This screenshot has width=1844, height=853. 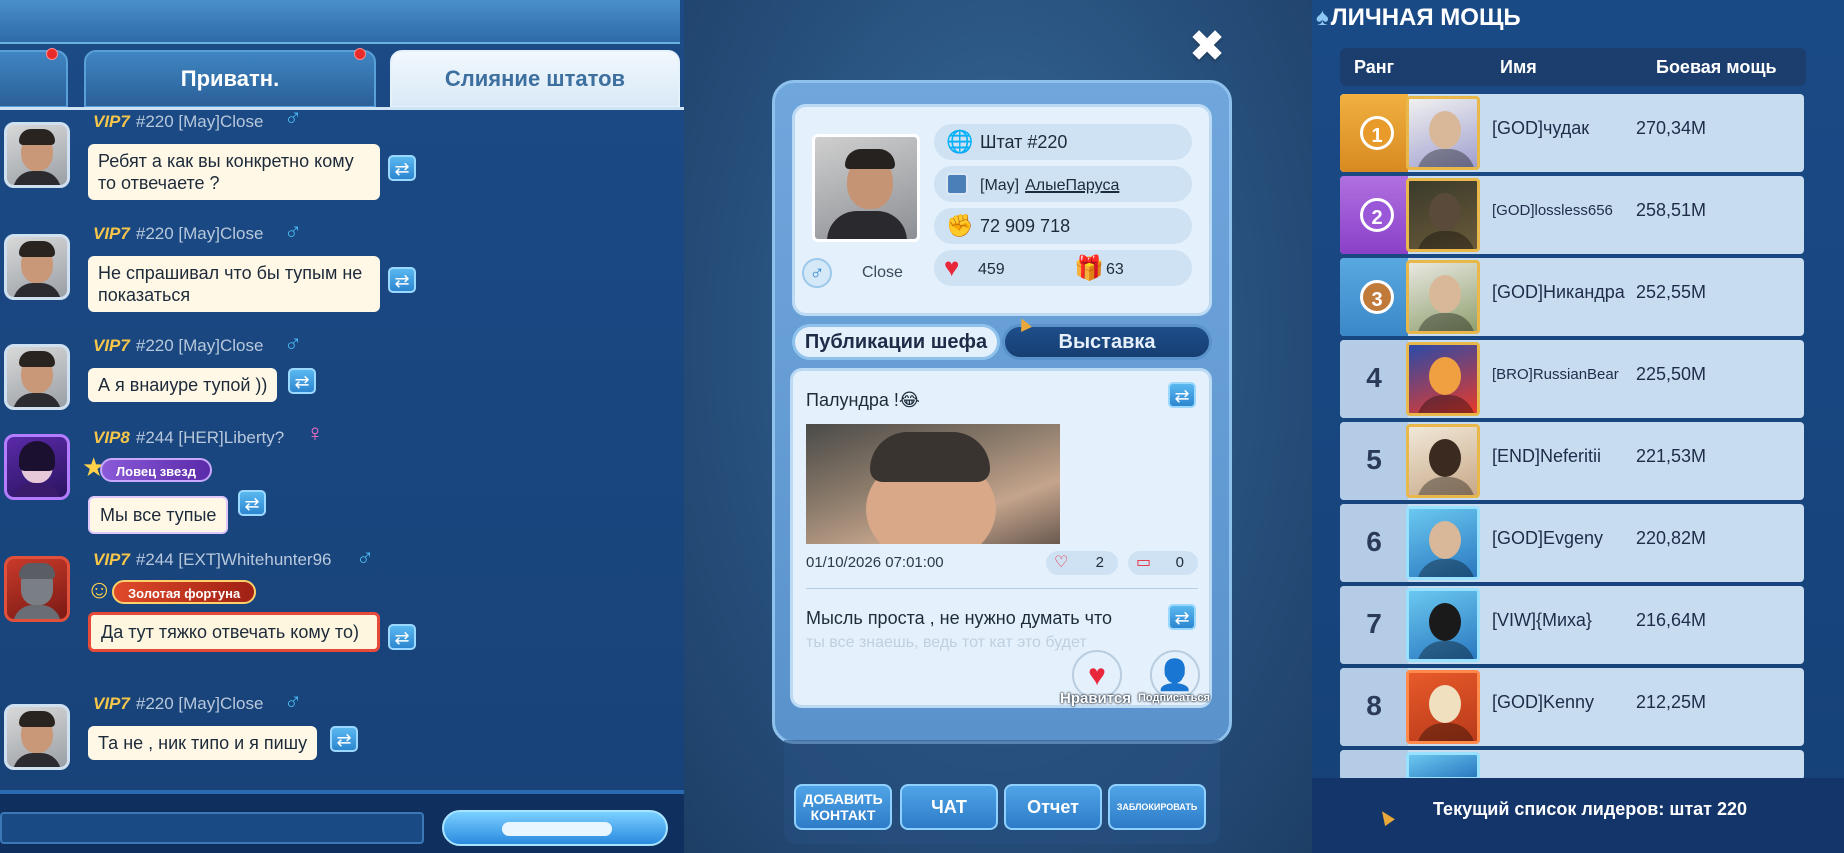 I want to click on profile-avatar, so click(x=866, y=188).